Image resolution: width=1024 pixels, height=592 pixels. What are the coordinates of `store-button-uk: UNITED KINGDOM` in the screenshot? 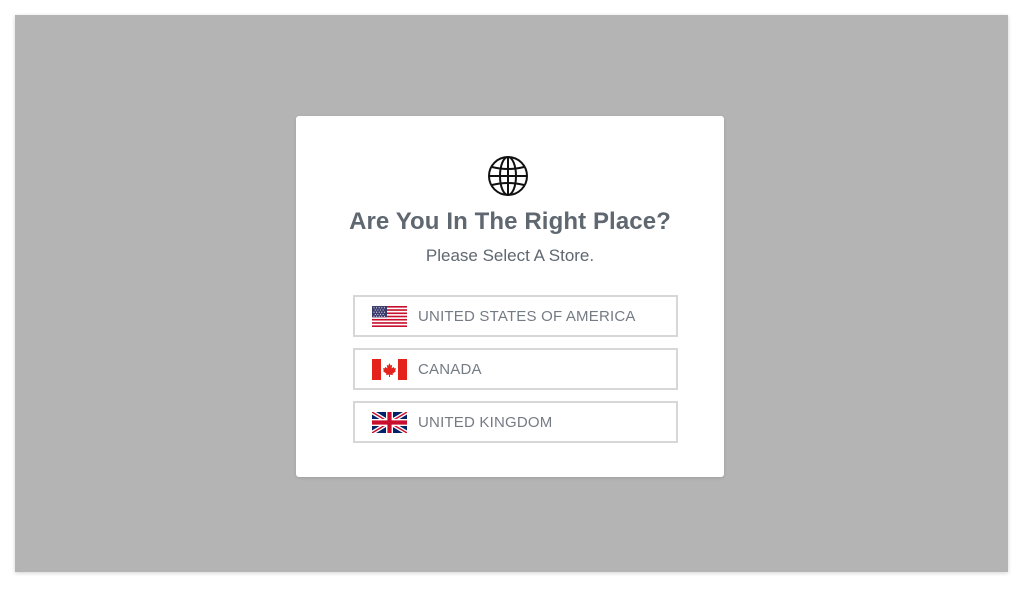 It's located at (515, 422).